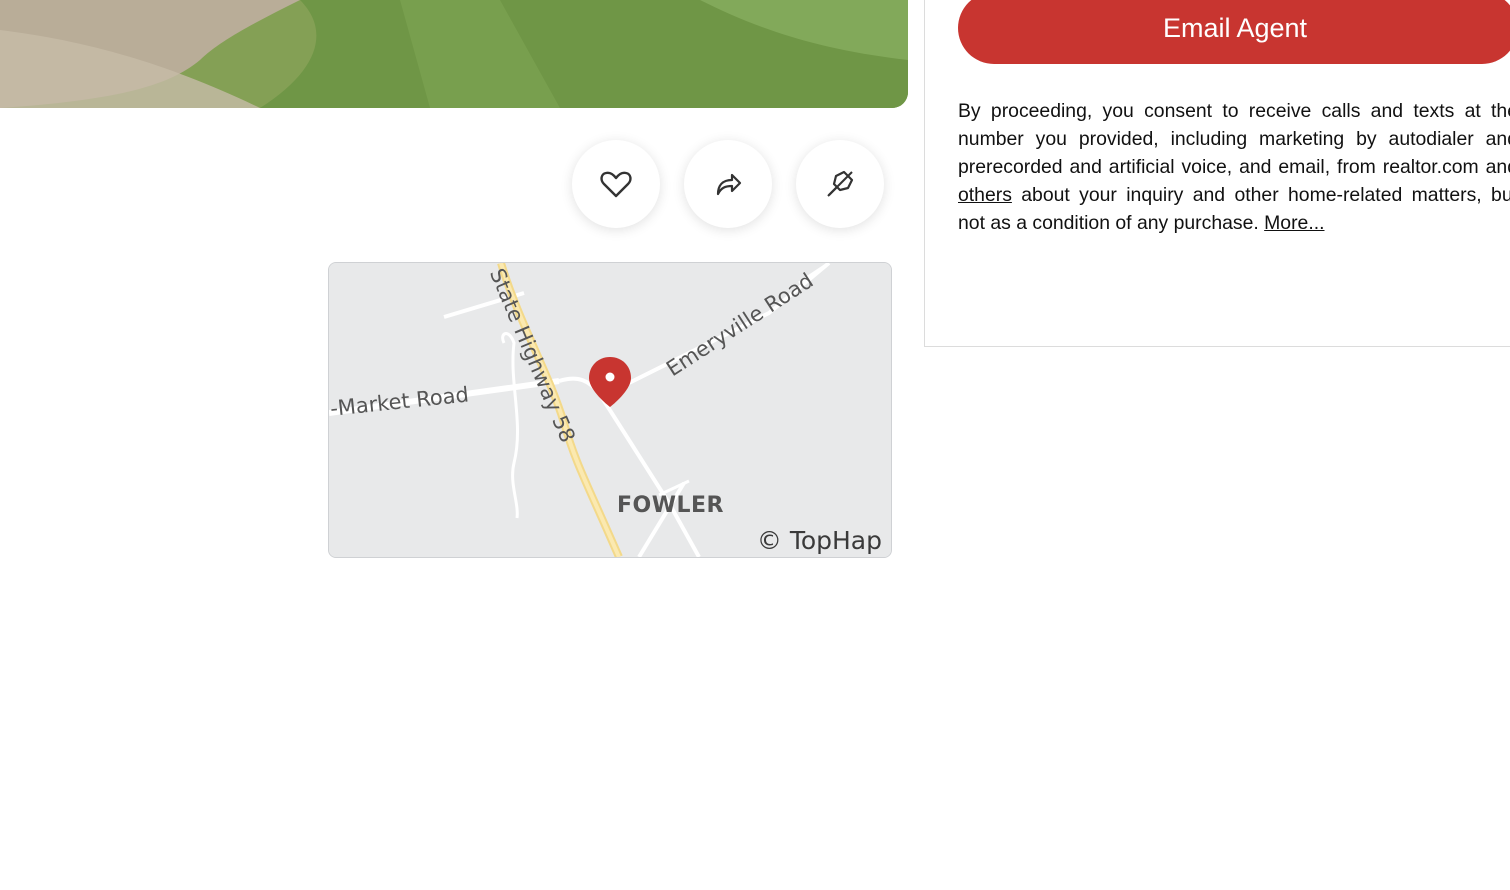  What do you see at coordinates (985, 195) in the screenshot?
I see `others-link: others` at bounding box center [985, 195].